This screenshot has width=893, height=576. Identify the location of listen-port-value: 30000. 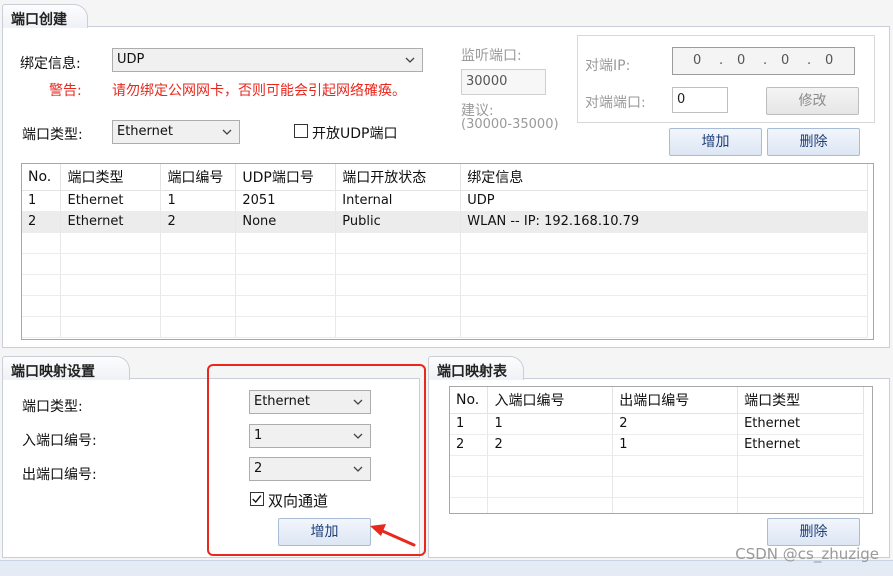
(487, 81).